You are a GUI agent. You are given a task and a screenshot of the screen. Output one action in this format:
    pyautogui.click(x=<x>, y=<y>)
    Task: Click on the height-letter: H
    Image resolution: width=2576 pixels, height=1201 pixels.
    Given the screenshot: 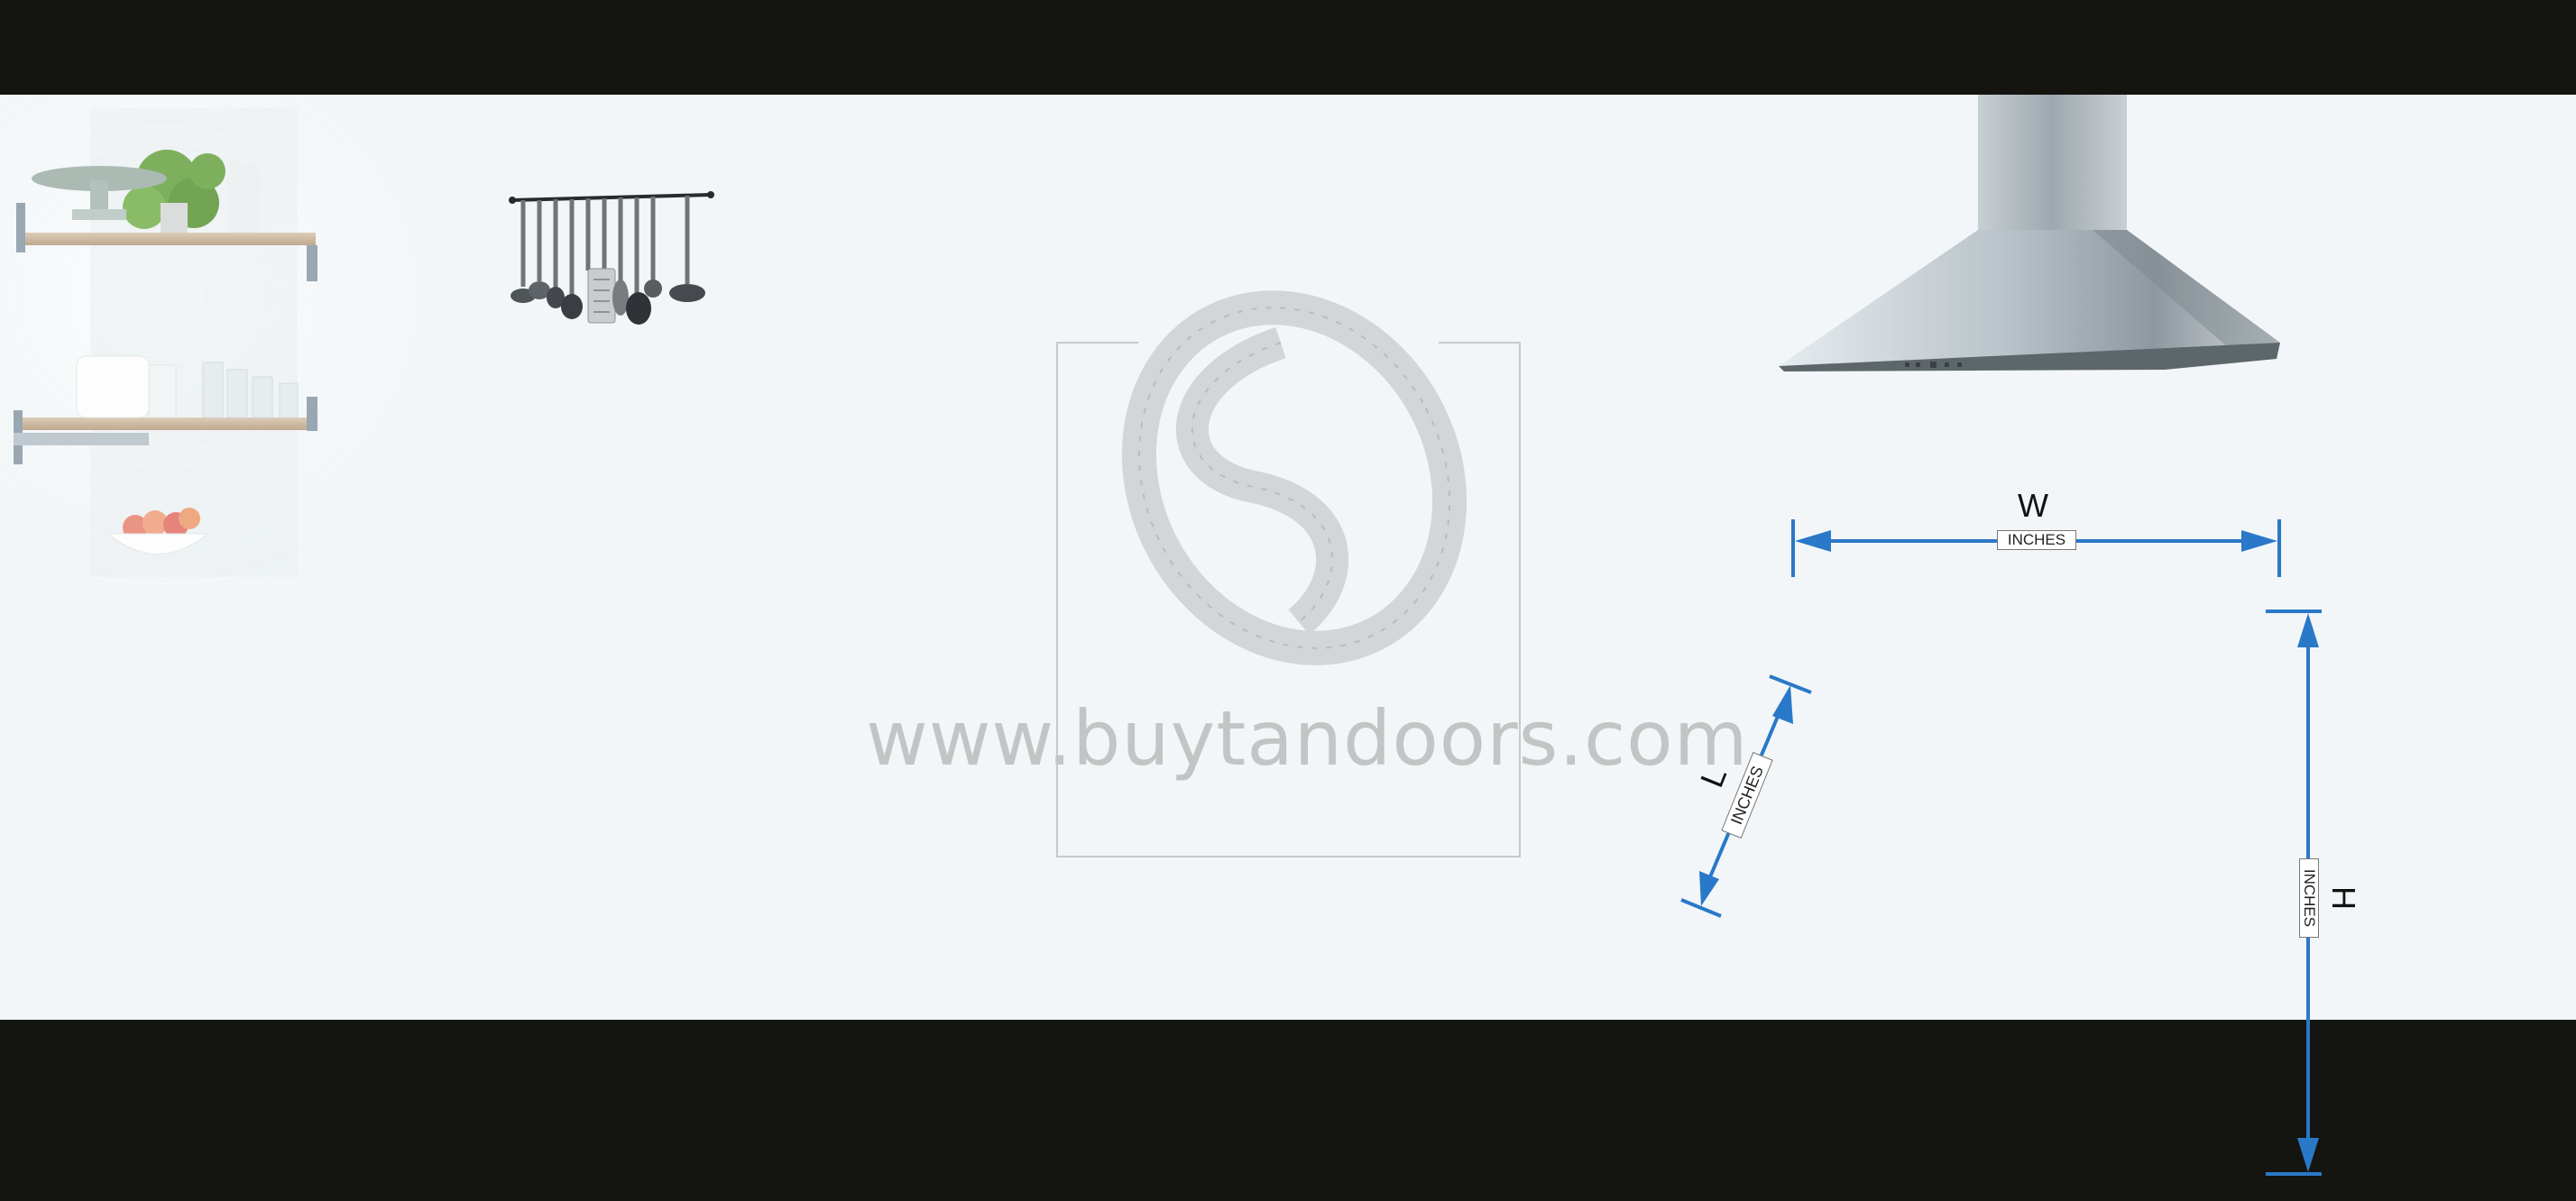 What is the action you would take?
    pyautogui.click(x=2344, y=898)
    